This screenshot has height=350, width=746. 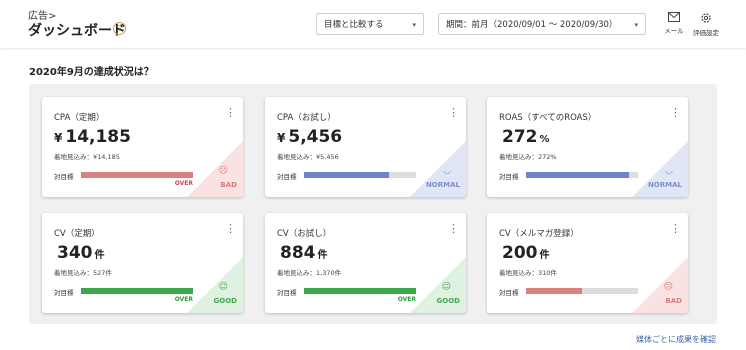 What do you see at coordinates (706, 18) in the screenshot?
I see `gear-icon` at bounding box center [706, 18].